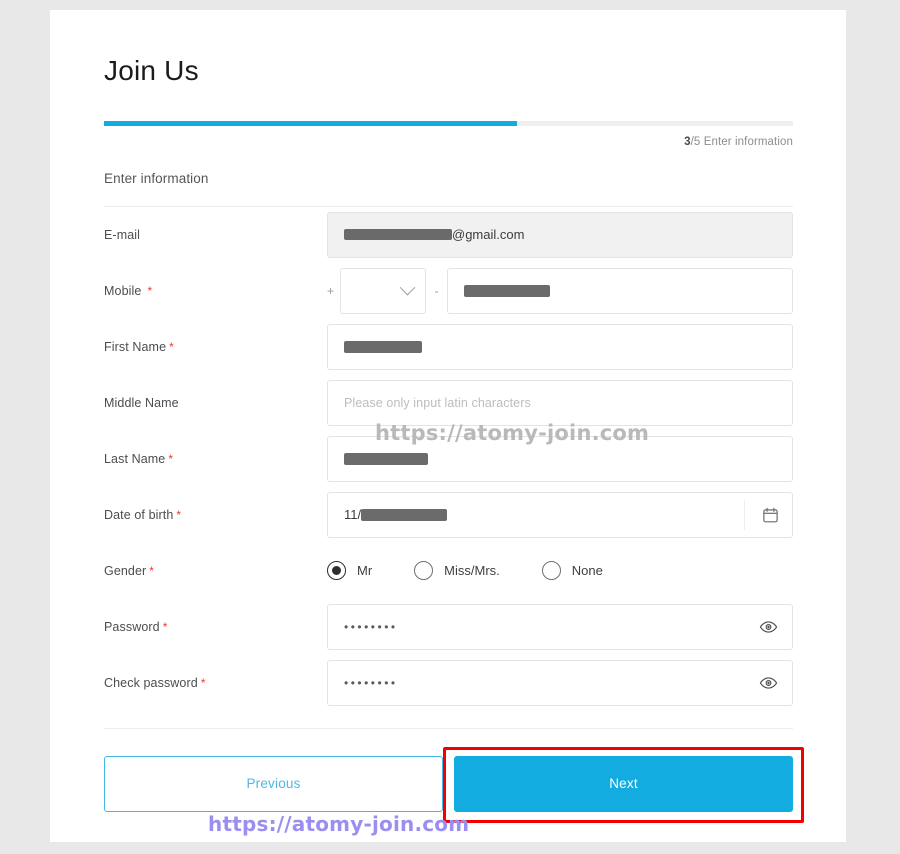 The width and height of the screenshot is (900, 854). Describe the element at coordinates (448, 728) in the screenshot. I see `footer-divider` at that location.